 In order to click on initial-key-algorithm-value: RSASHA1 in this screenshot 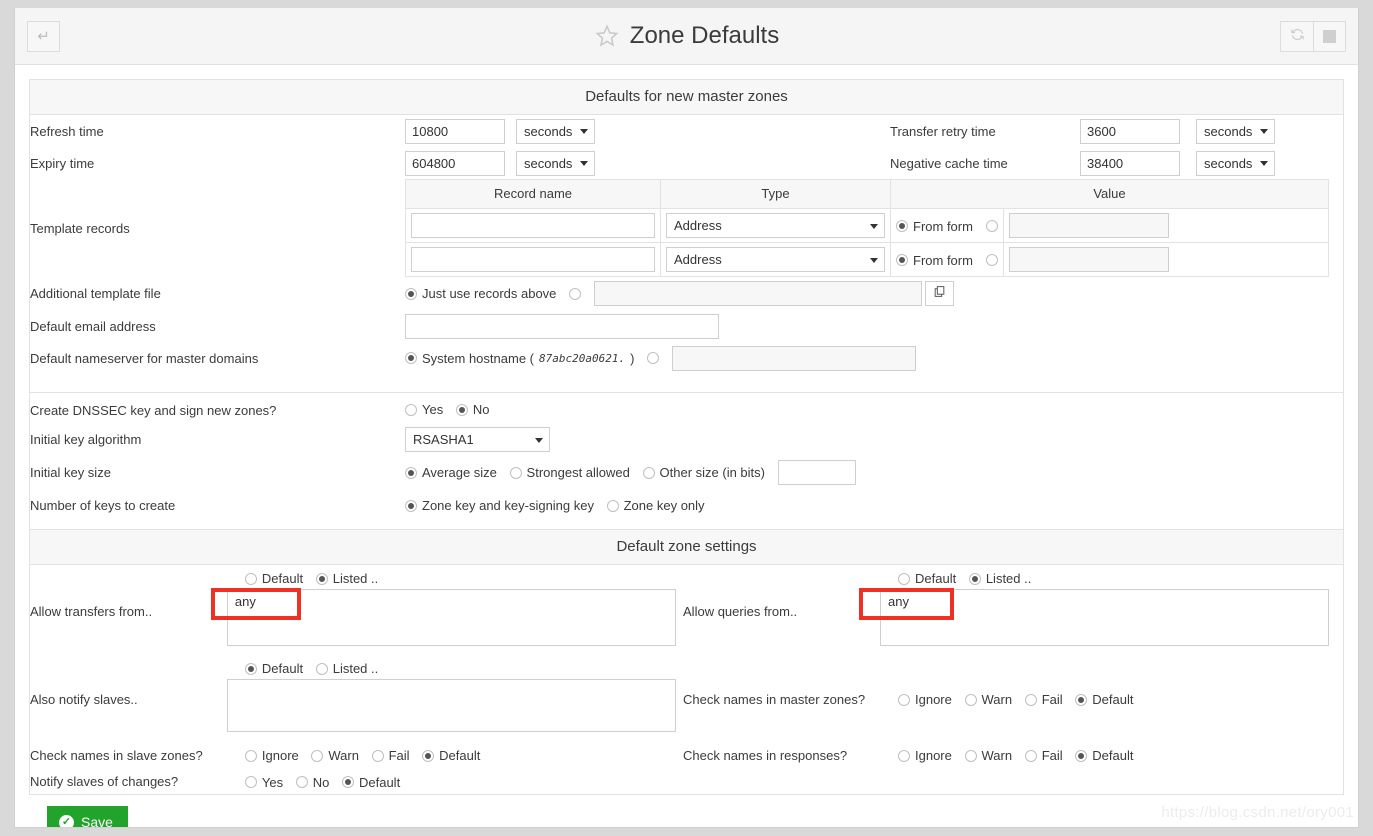, I will do `click(443, 439)`.